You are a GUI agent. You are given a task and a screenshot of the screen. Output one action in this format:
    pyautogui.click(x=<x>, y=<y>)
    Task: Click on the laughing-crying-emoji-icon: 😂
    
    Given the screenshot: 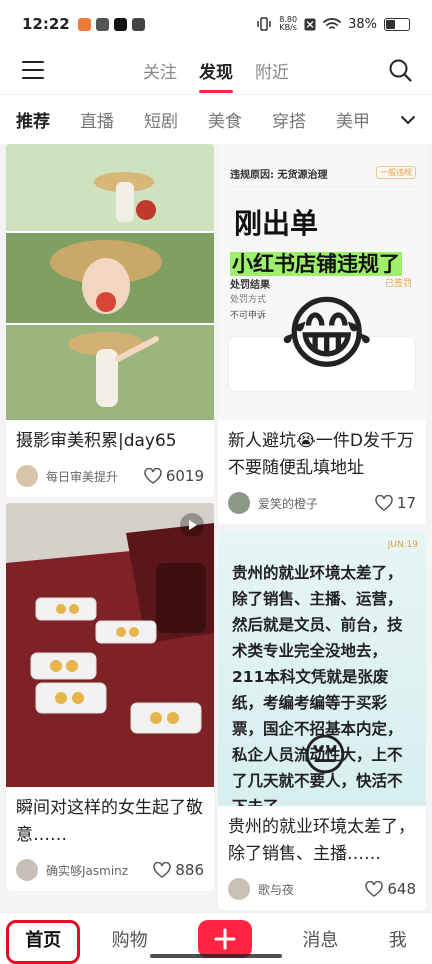 What is the action you would take?
    pyautogui.click(x=327, y=333)
    